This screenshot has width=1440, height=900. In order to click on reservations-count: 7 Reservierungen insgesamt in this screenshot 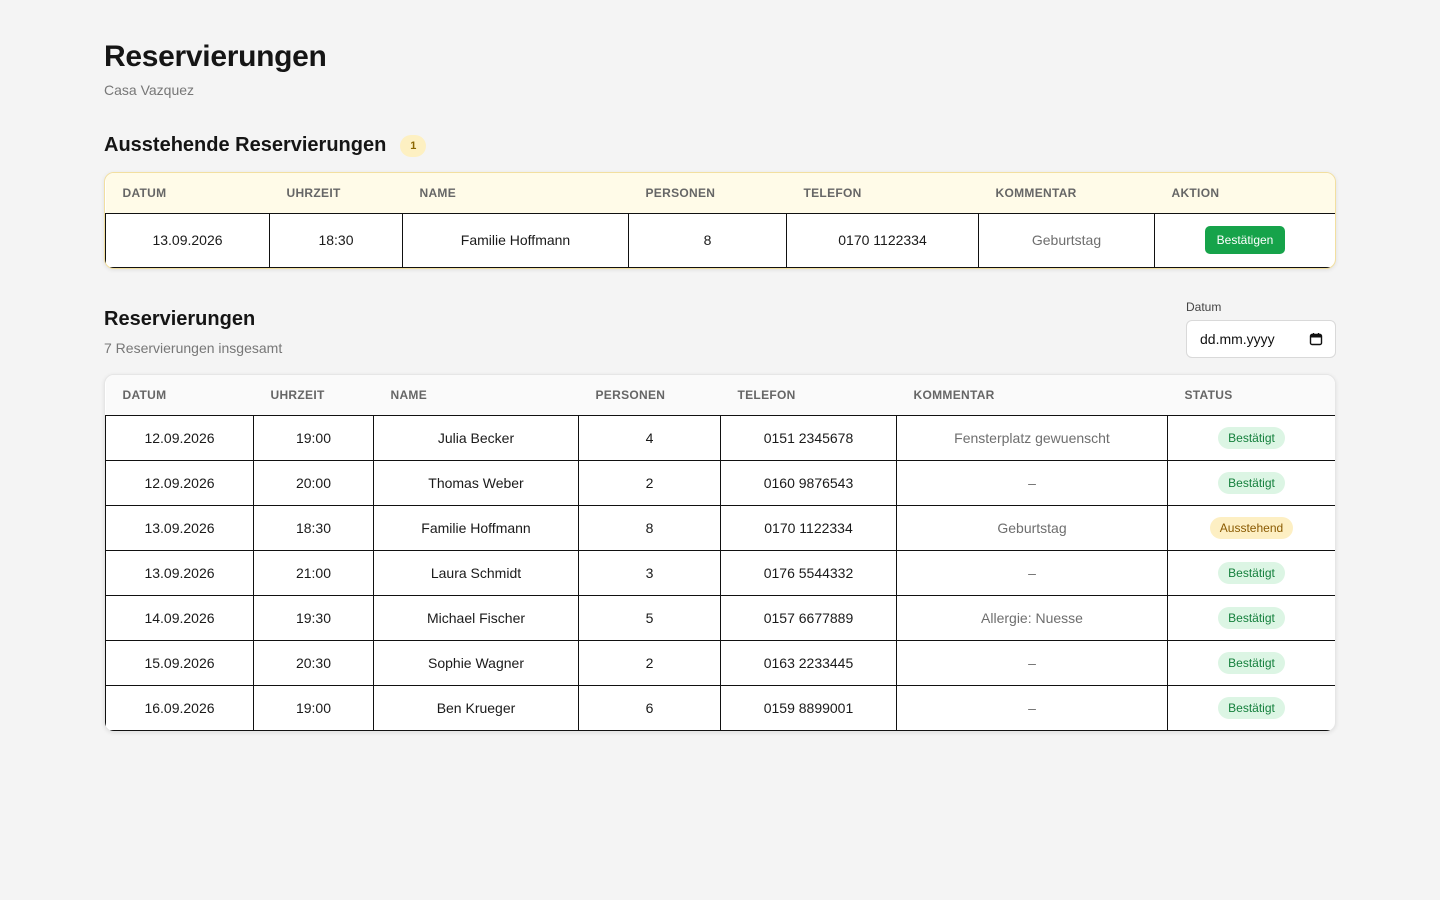, I will do `click(193, 348)`.